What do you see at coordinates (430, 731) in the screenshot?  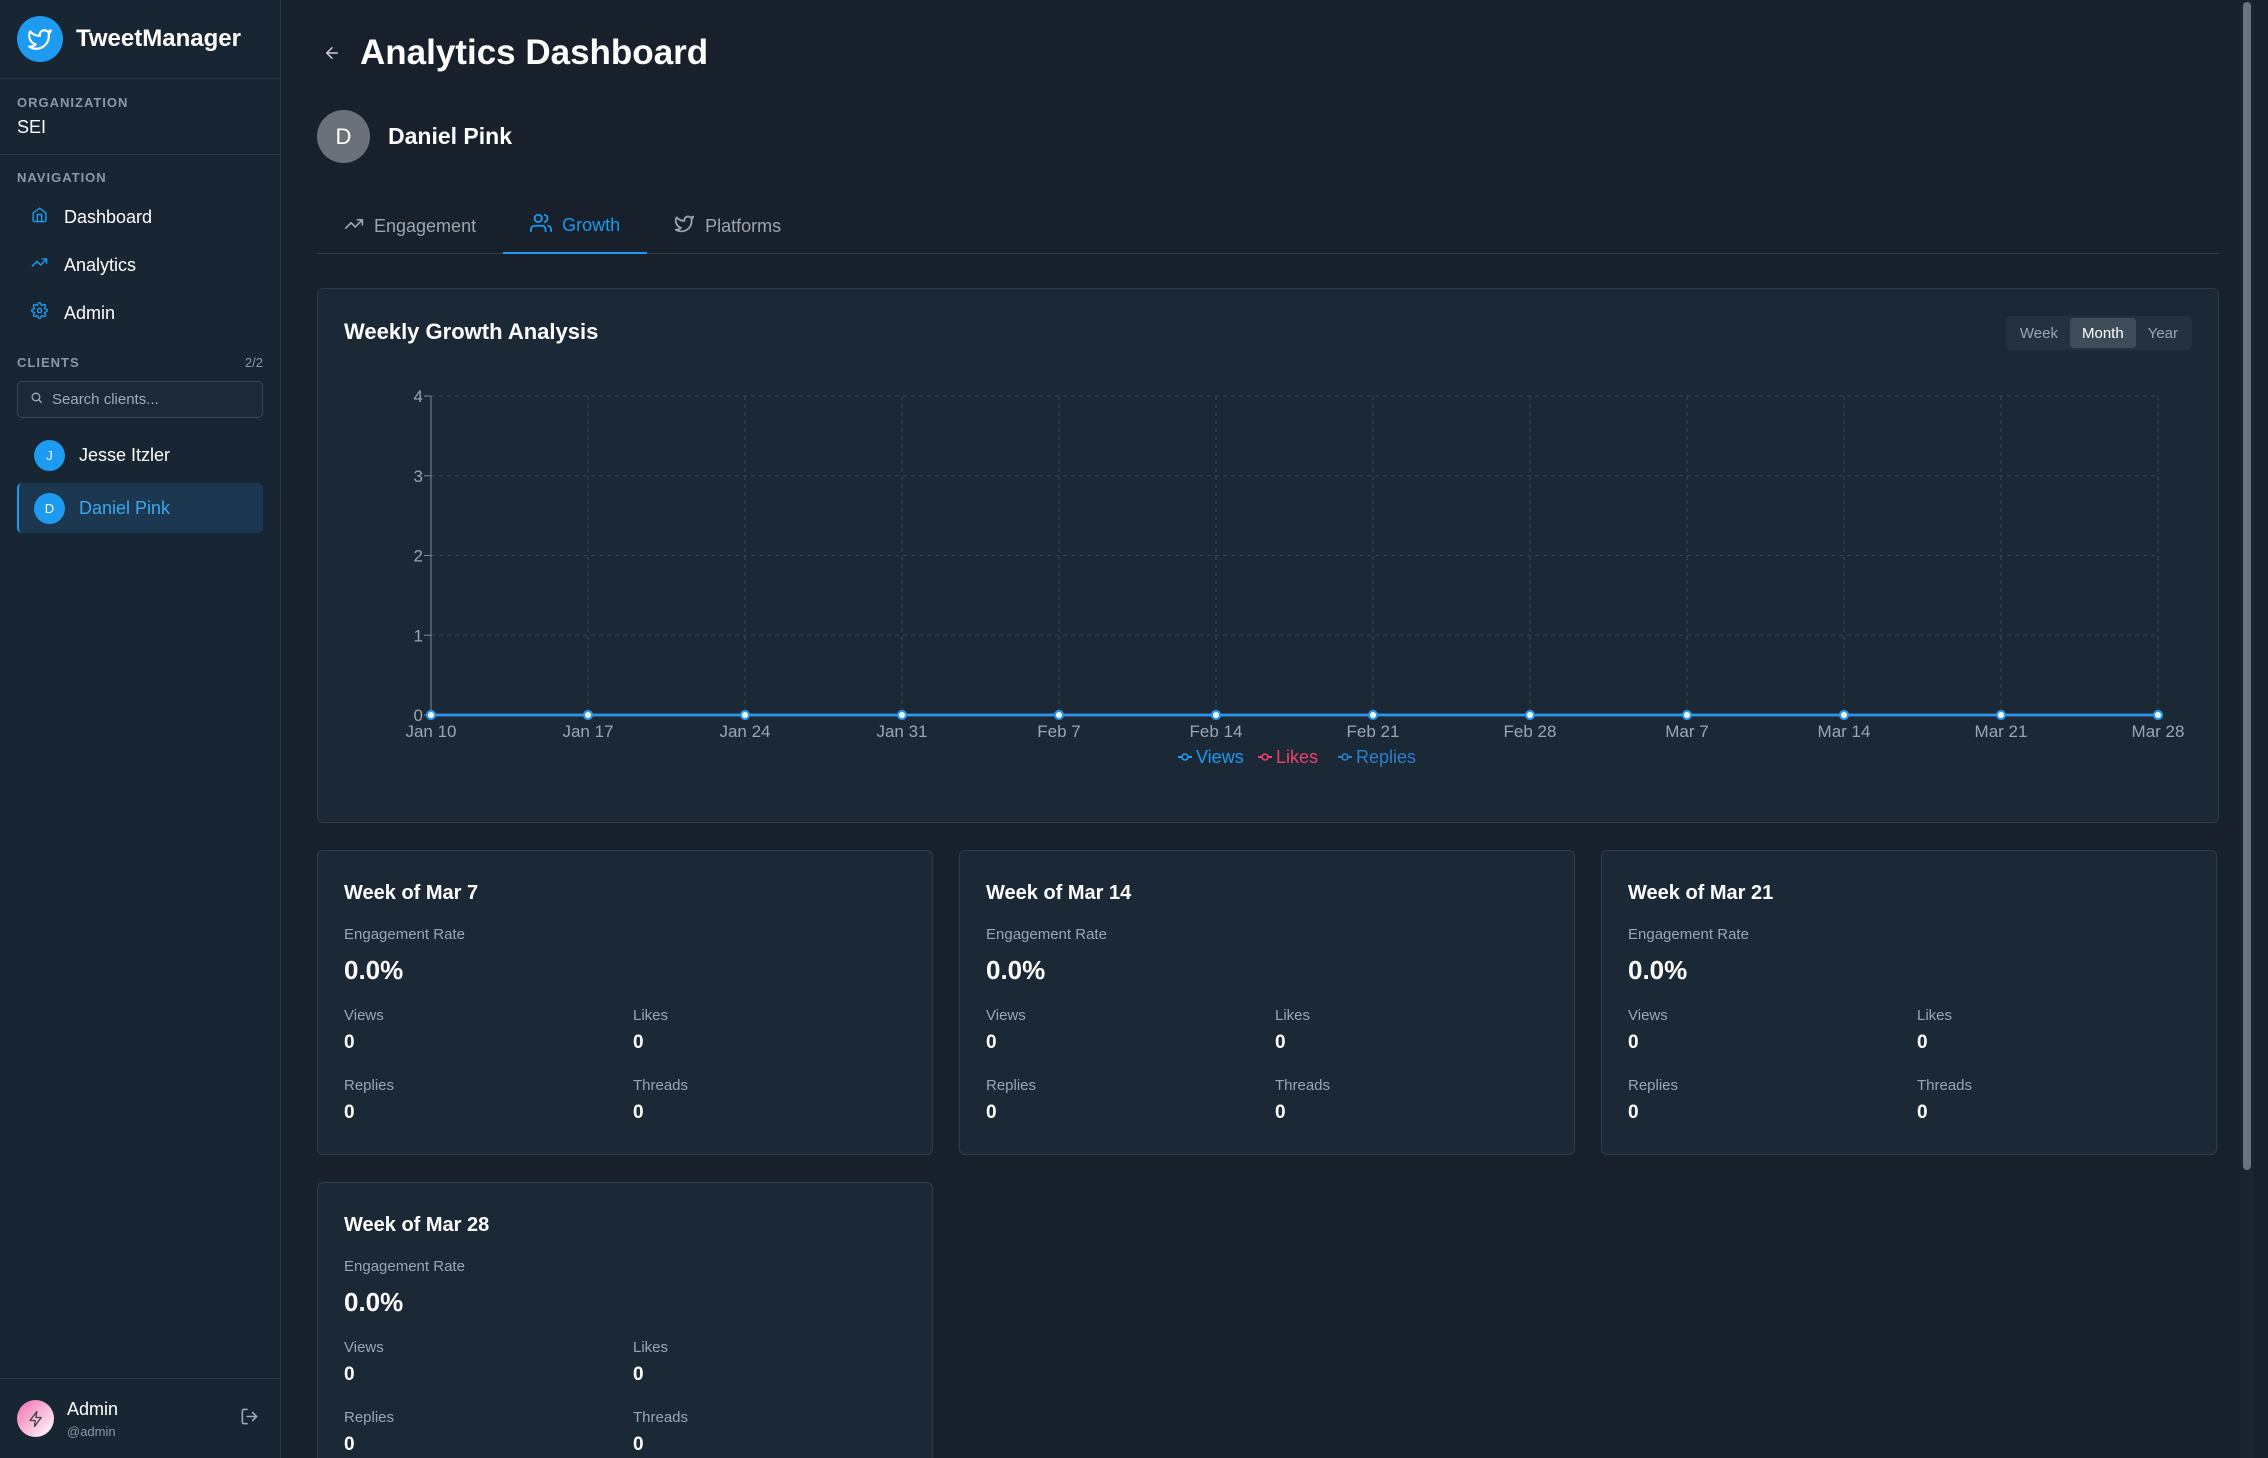 I see `x-tick-label: Jan 10` at bounding box center [430, 731].